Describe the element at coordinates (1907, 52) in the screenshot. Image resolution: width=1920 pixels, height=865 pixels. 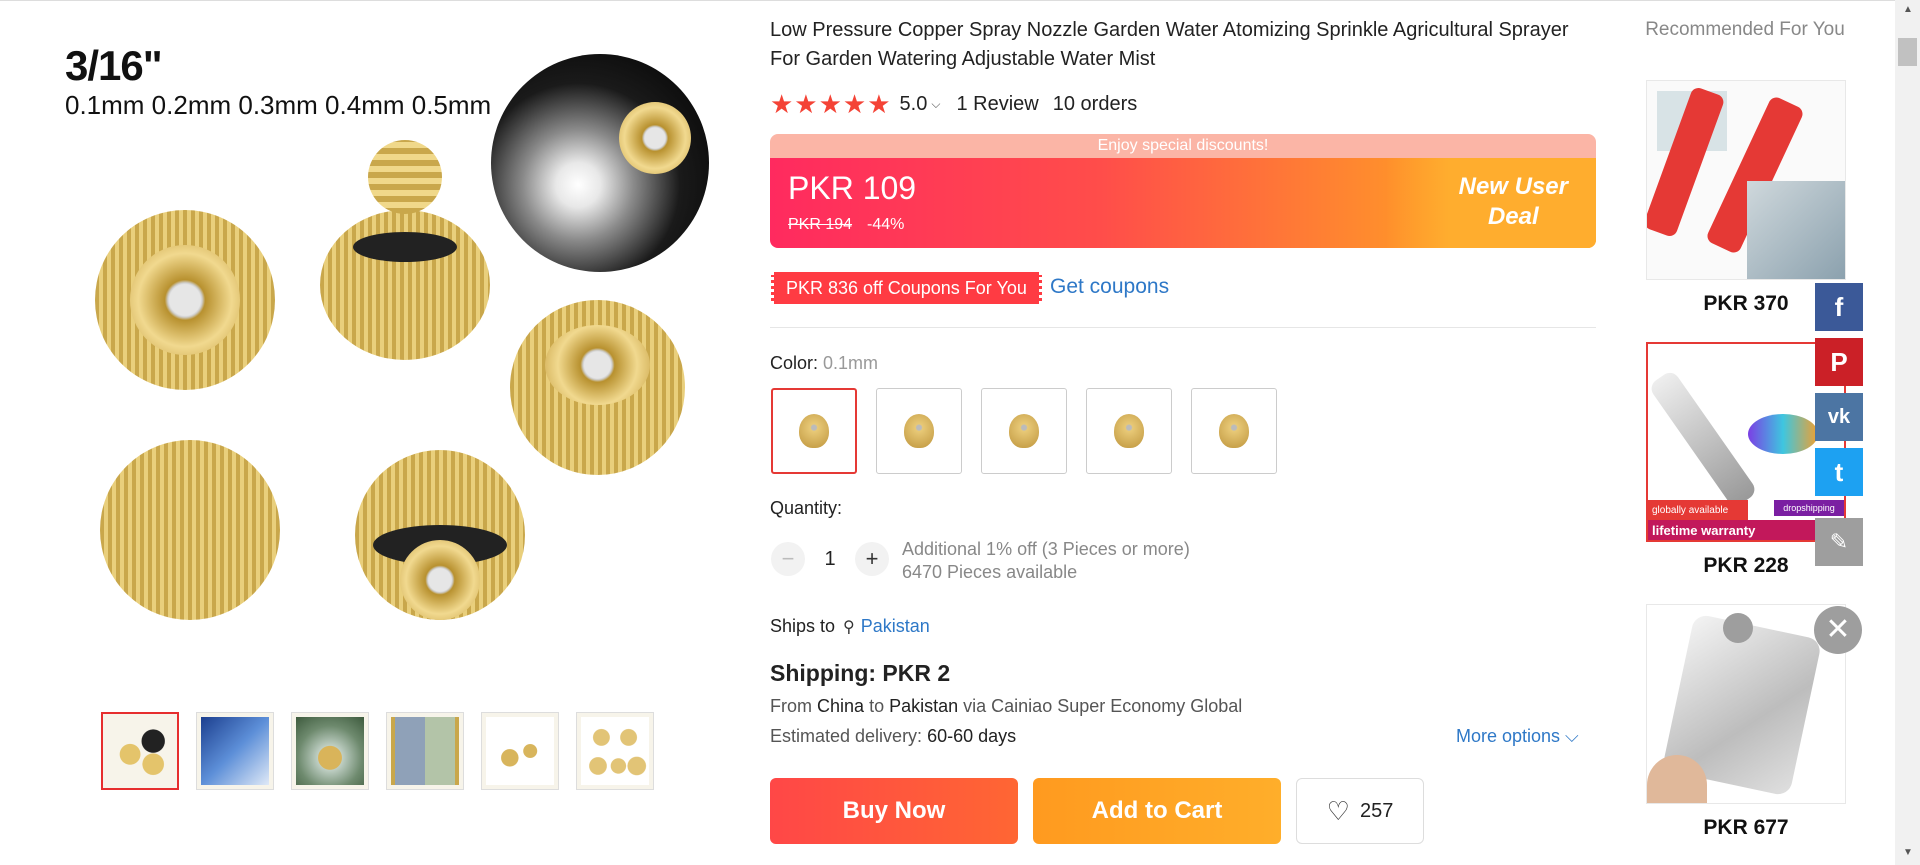
I see `scrollbar-thumb` at that location.